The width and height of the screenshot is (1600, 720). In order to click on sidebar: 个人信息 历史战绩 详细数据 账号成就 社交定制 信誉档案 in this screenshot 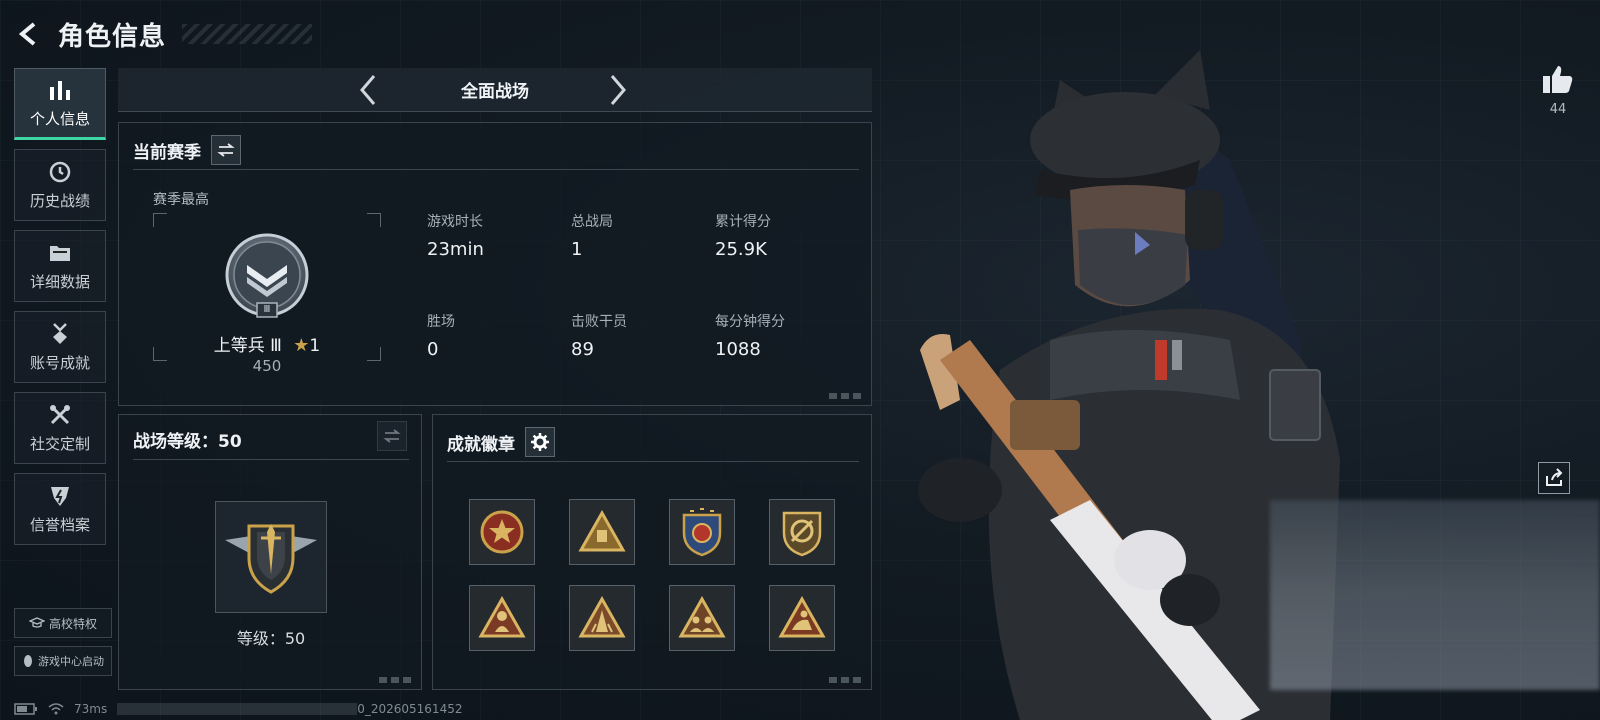, I will do `click(60, 311)`.